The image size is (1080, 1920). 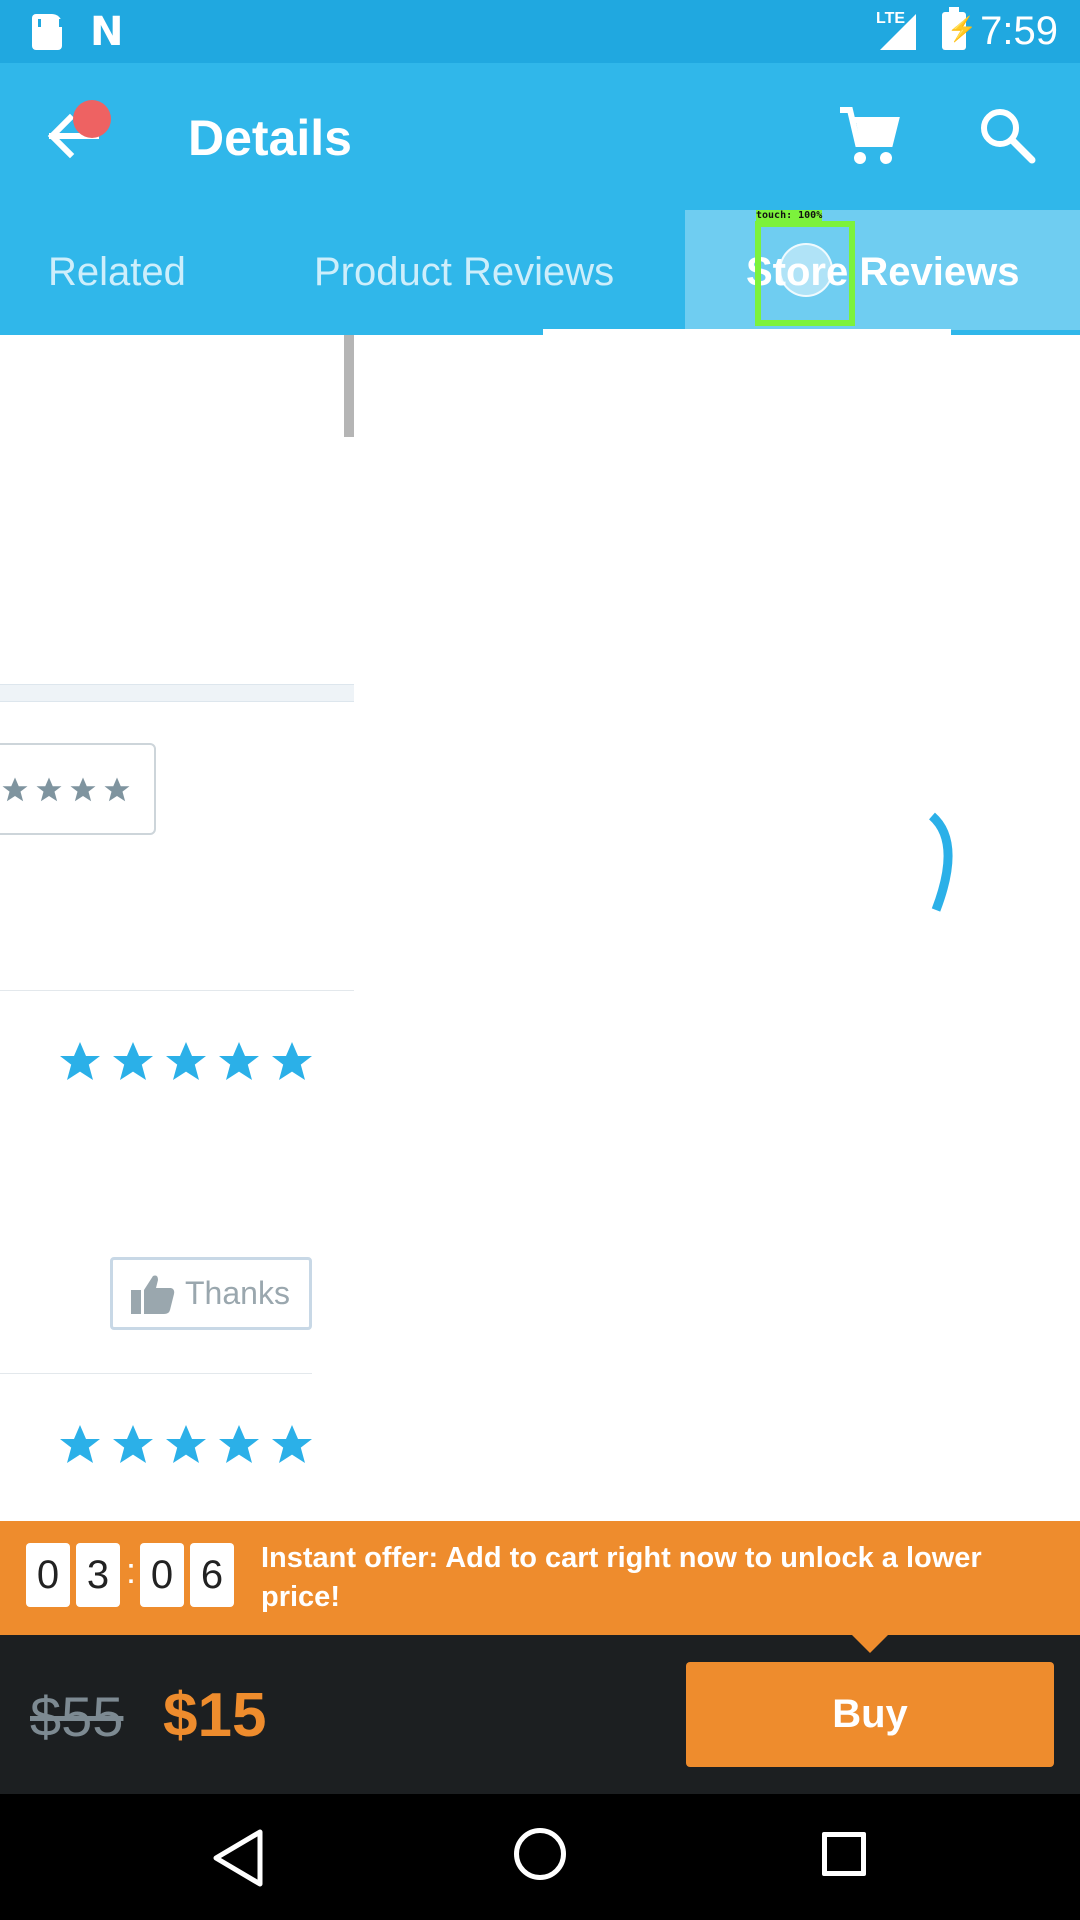 What do you see at coordinates (153, 1294) in the screenshot?
I see `thumbs-up-icon` at bounding box center [153, 1294].